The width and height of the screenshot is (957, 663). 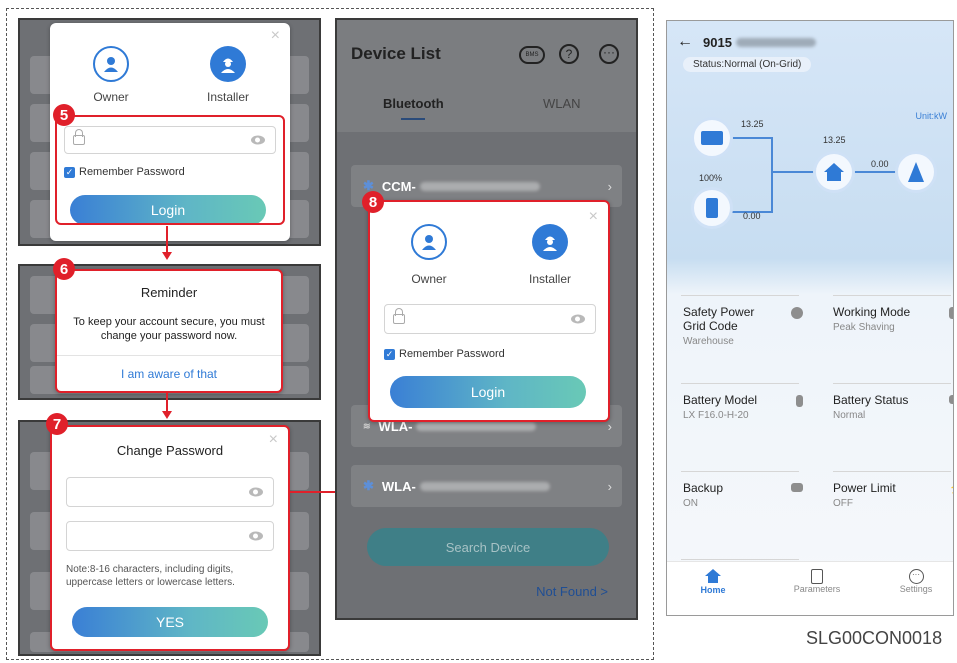 I want to click on cell-value: LX F16.0-H-20, so click(x=716, y=415).